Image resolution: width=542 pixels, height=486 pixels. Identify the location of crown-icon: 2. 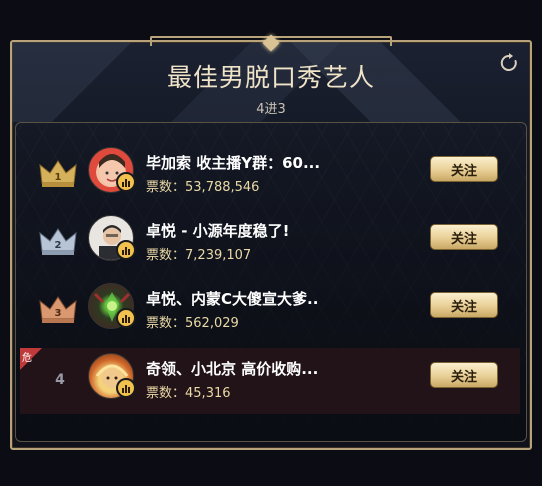
(58, 241).